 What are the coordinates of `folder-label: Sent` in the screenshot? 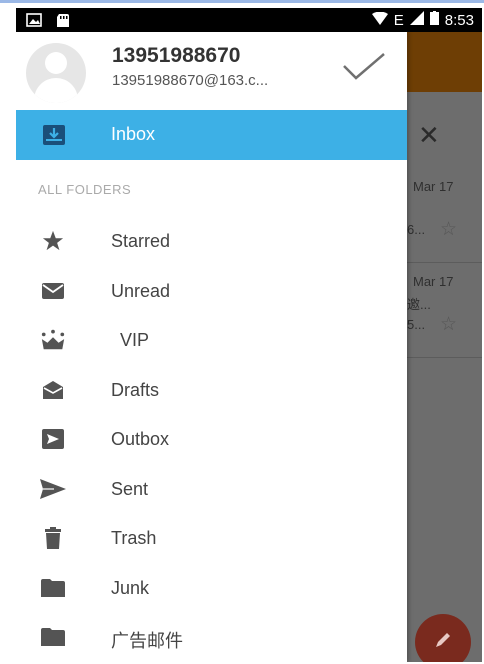 It's located at (130, 489).